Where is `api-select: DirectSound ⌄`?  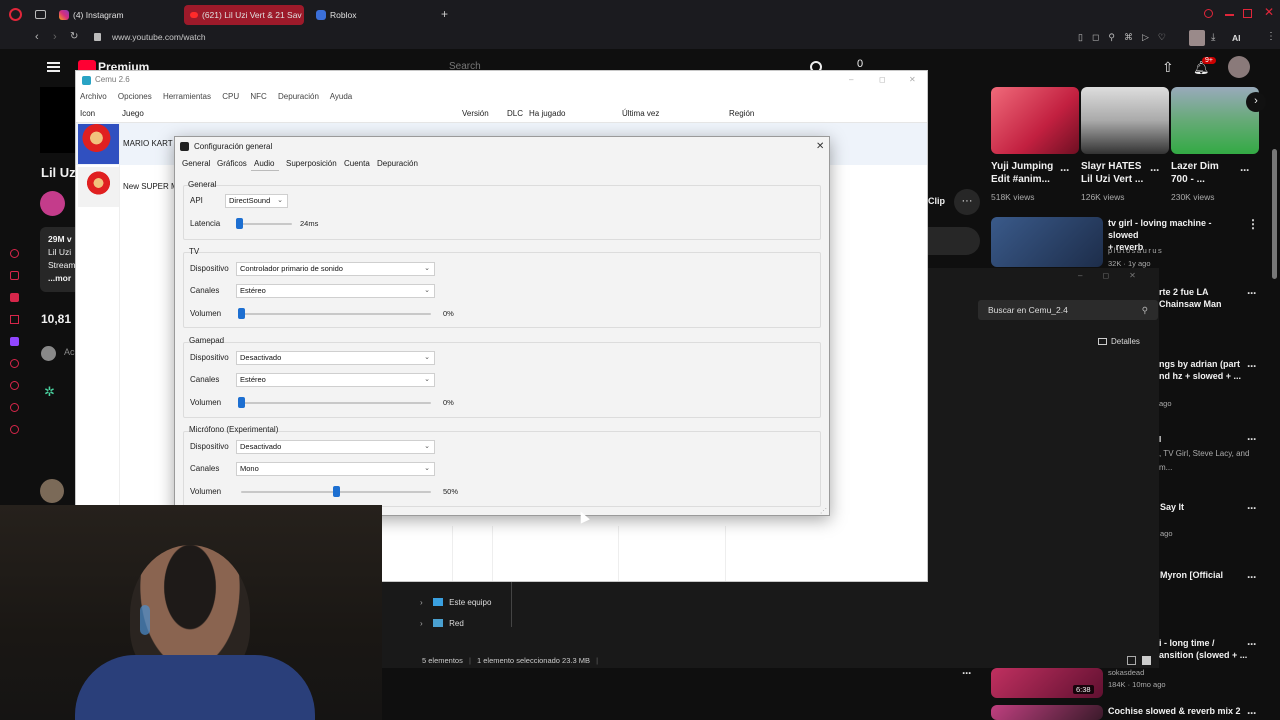
api-select: DirectSound ⌄ is located at coordinates (256, 201).